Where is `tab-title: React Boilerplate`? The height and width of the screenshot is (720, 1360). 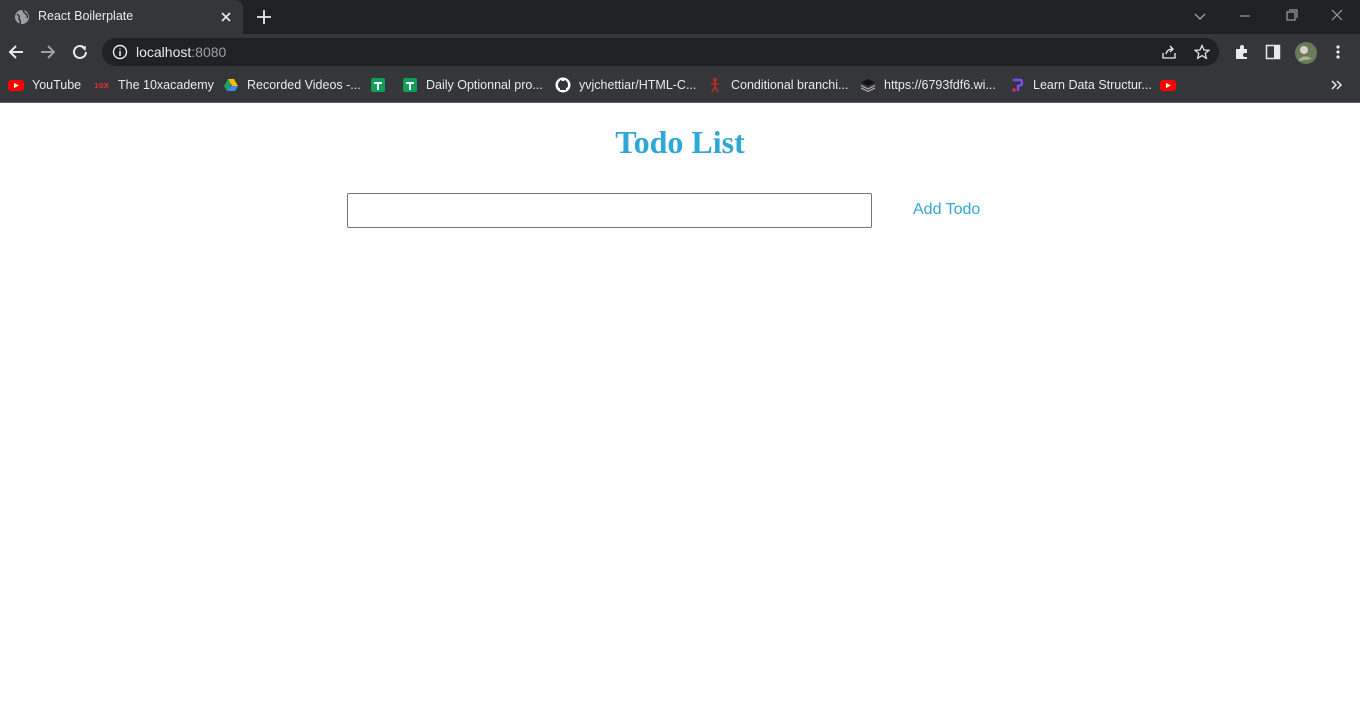
tab-title: React Boilerplate is located at coordinates (86, 16).